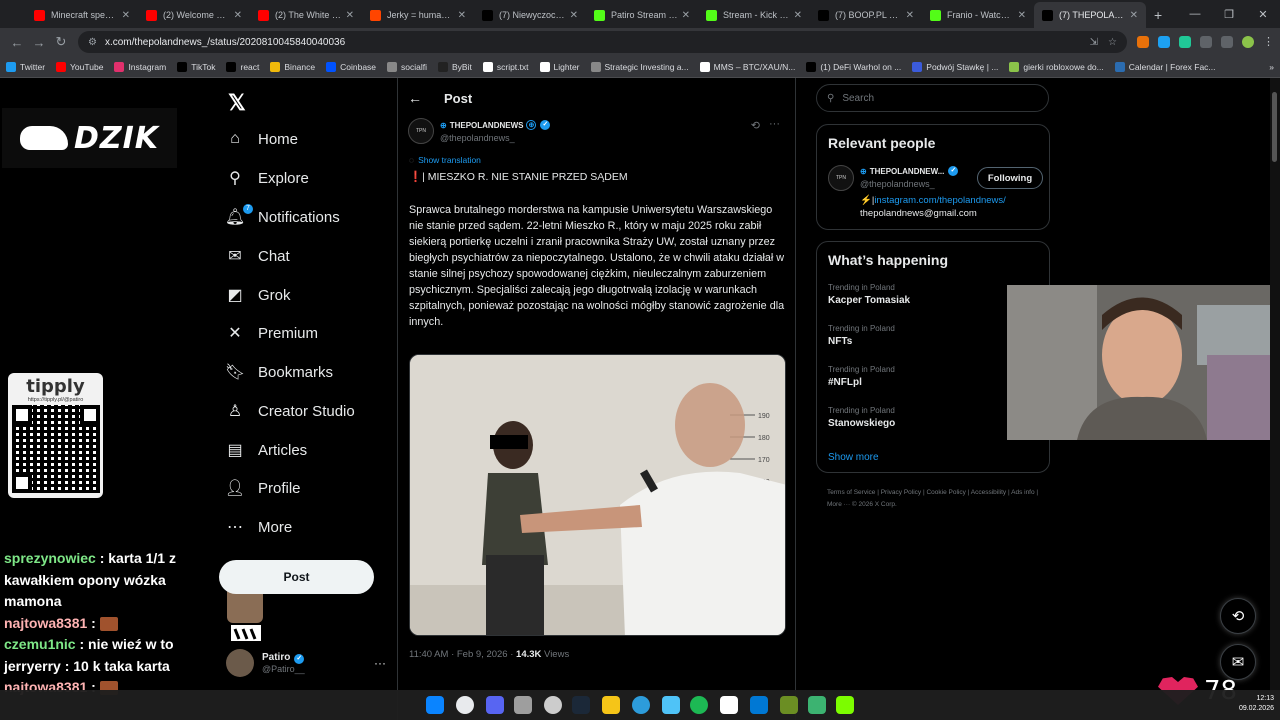 The image size is (1280, 720). I want to click on extension-fox-icon, so click(1143, 42).